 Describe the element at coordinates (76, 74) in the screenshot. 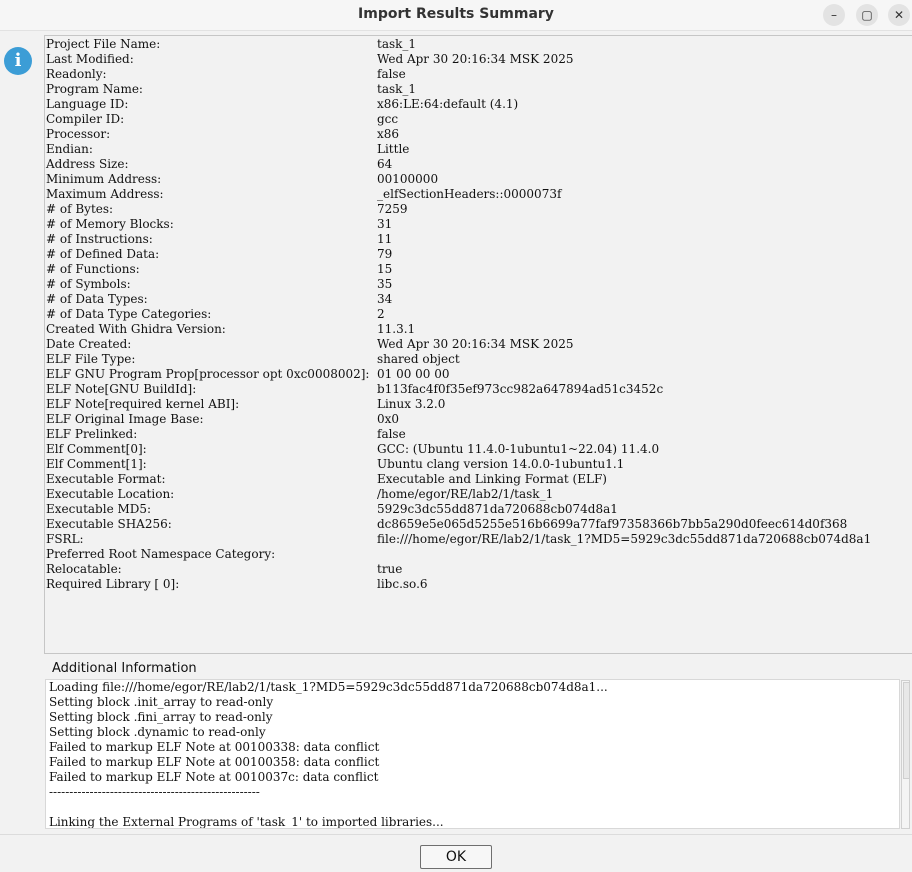

I see `property-key: Readonly:` at that location.